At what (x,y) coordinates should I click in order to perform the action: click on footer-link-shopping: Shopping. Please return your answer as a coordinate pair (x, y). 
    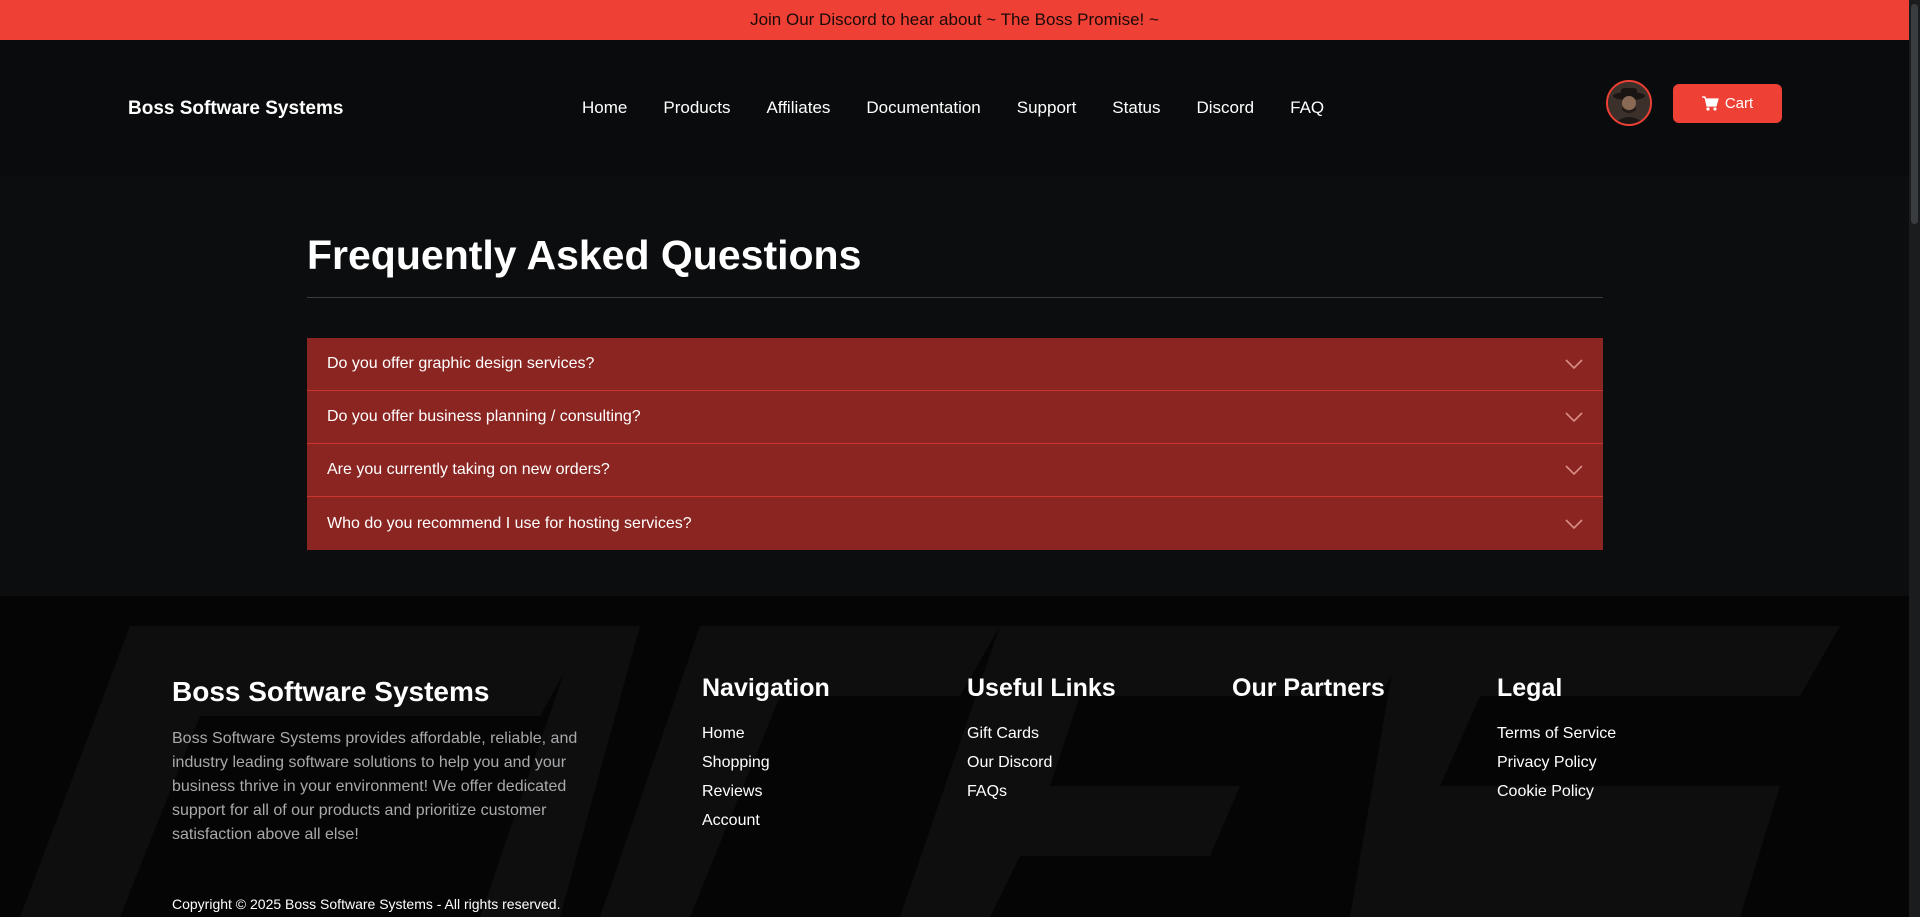
    Looking at the image, I should click on (766, 763).